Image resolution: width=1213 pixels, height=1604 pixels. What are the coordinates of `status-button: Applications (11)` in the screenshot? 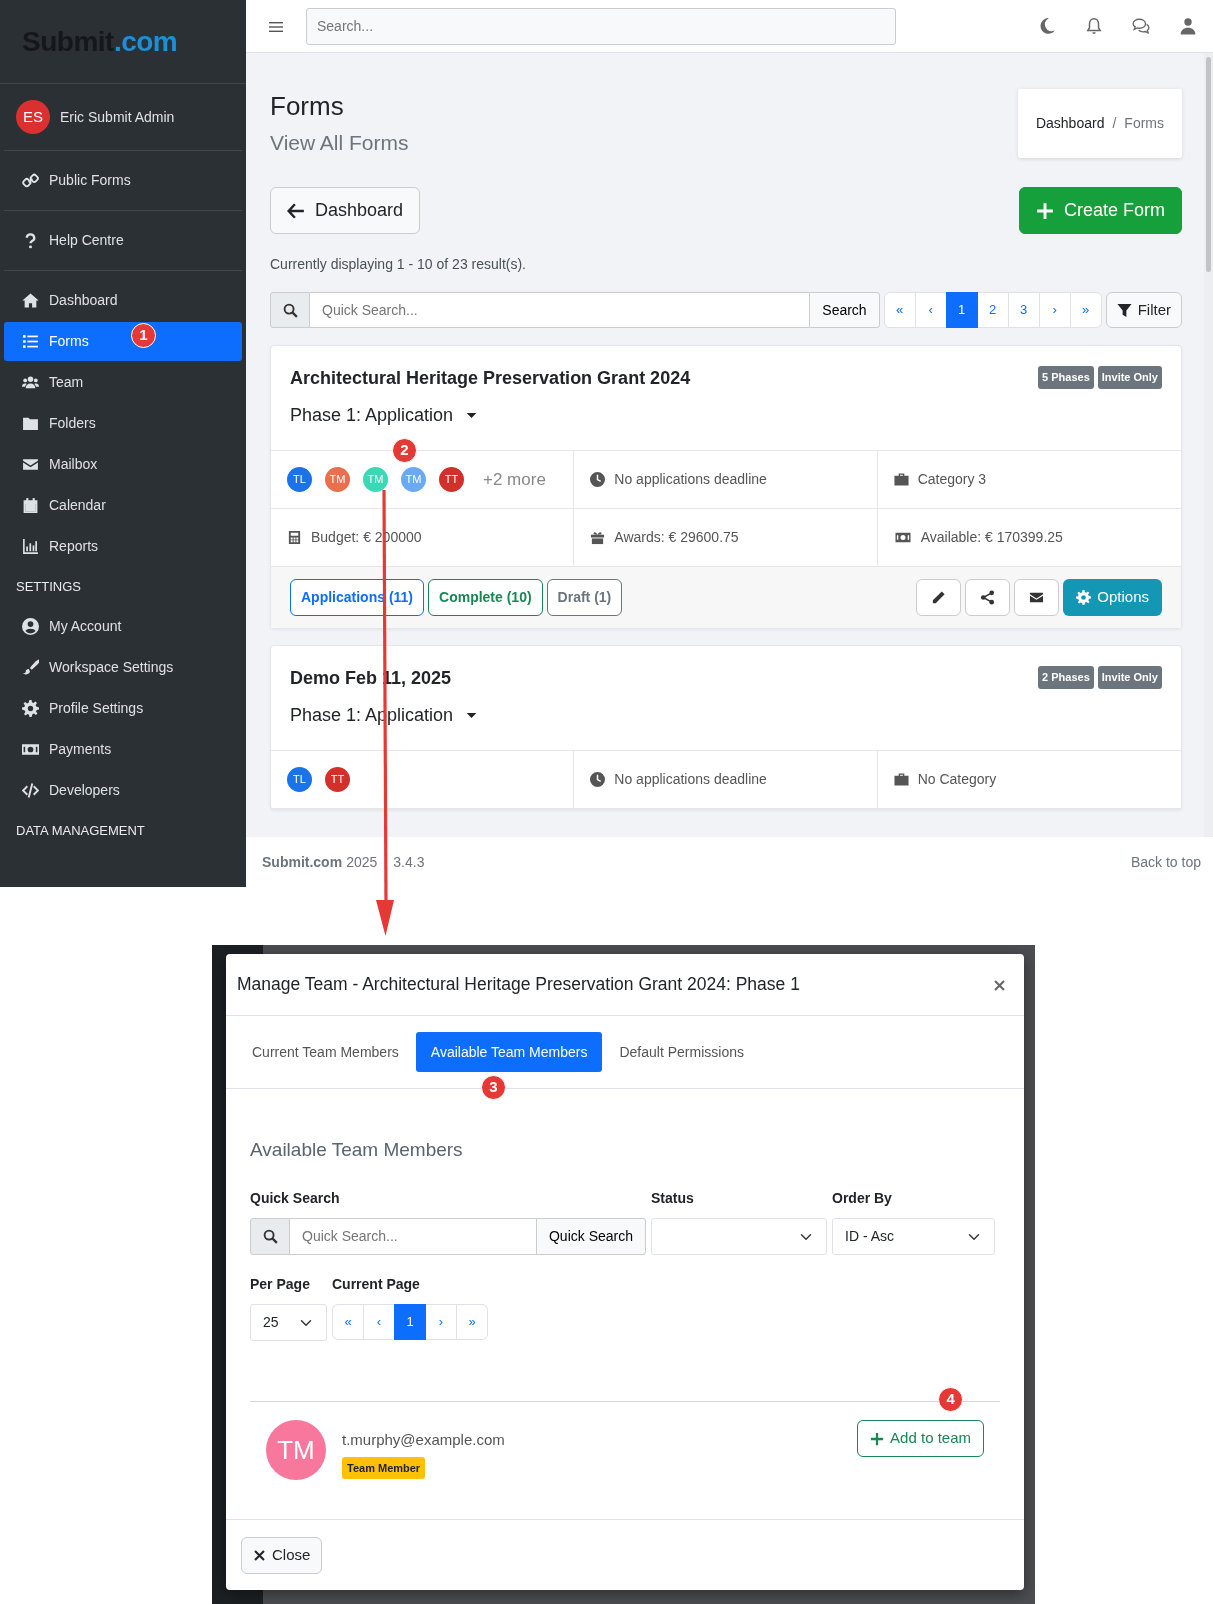 It's located at (357, 597).